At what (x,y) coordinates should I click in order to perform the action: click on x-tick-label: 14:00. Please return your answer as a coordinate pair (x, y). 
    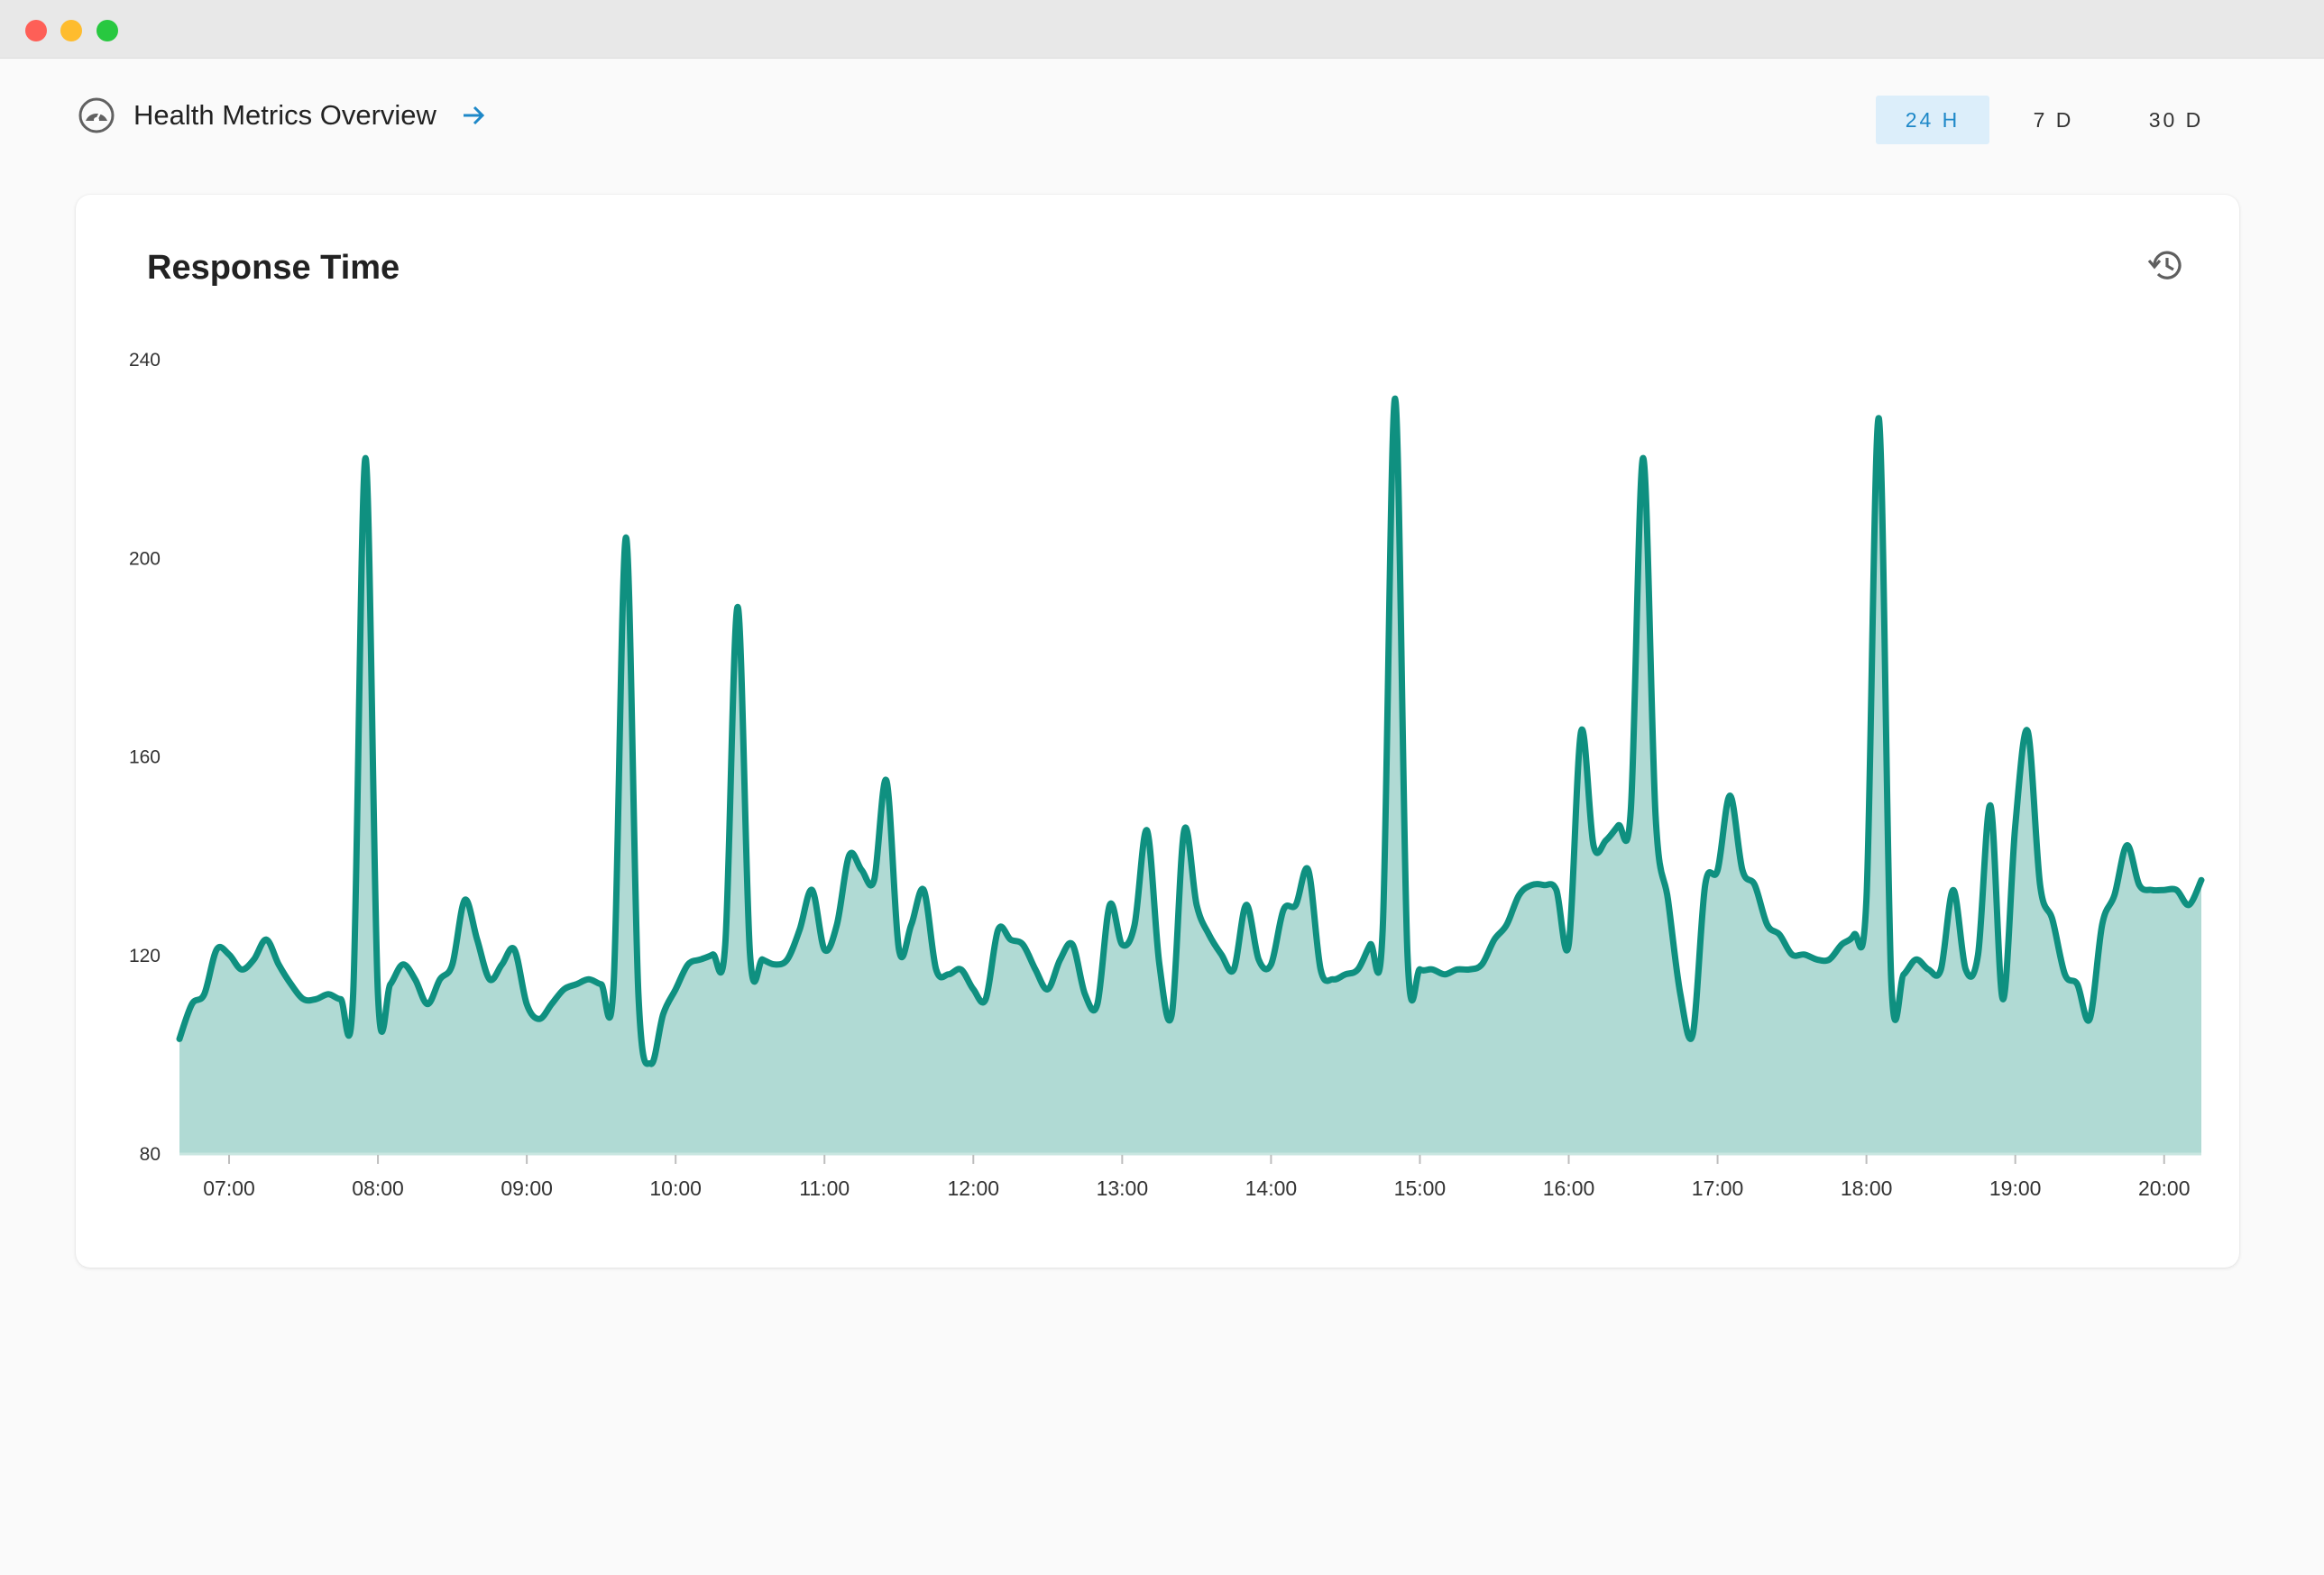
    Looking at the image, I should click on (1271, 1189).